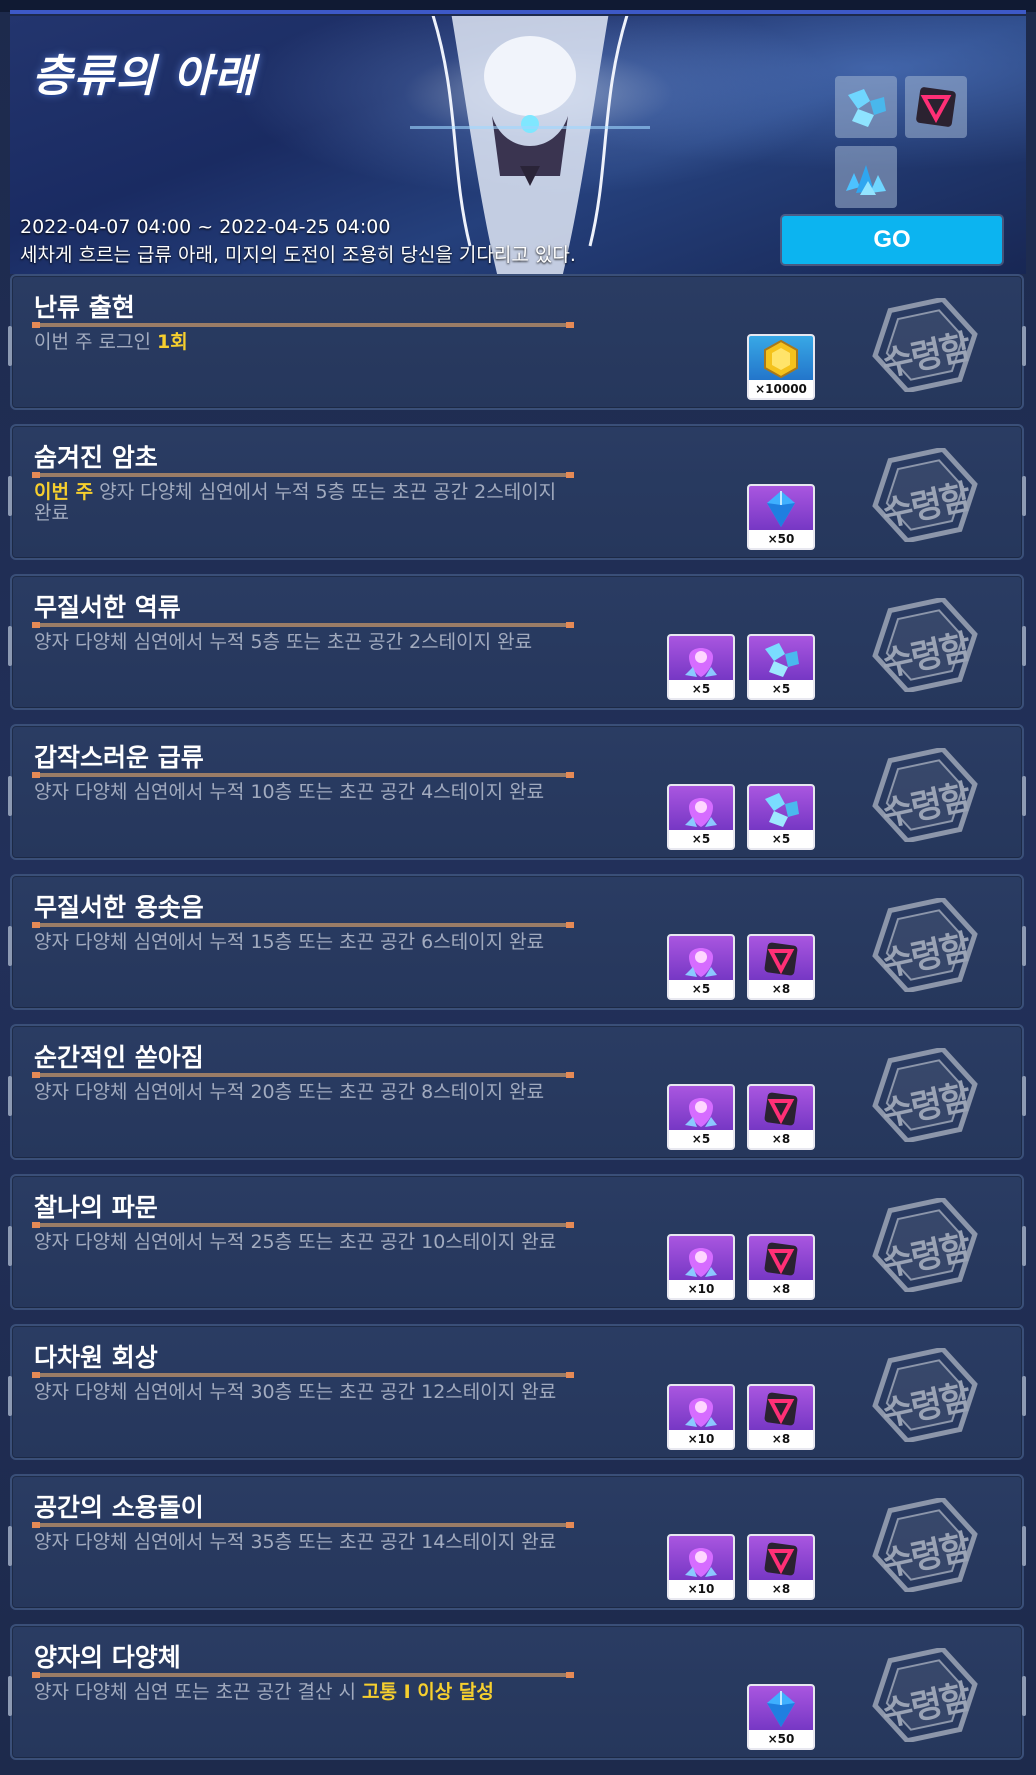 Image resolution: width=1036 pixels, height=1775 pixels. I want to click on character-art, so click(530, 145).